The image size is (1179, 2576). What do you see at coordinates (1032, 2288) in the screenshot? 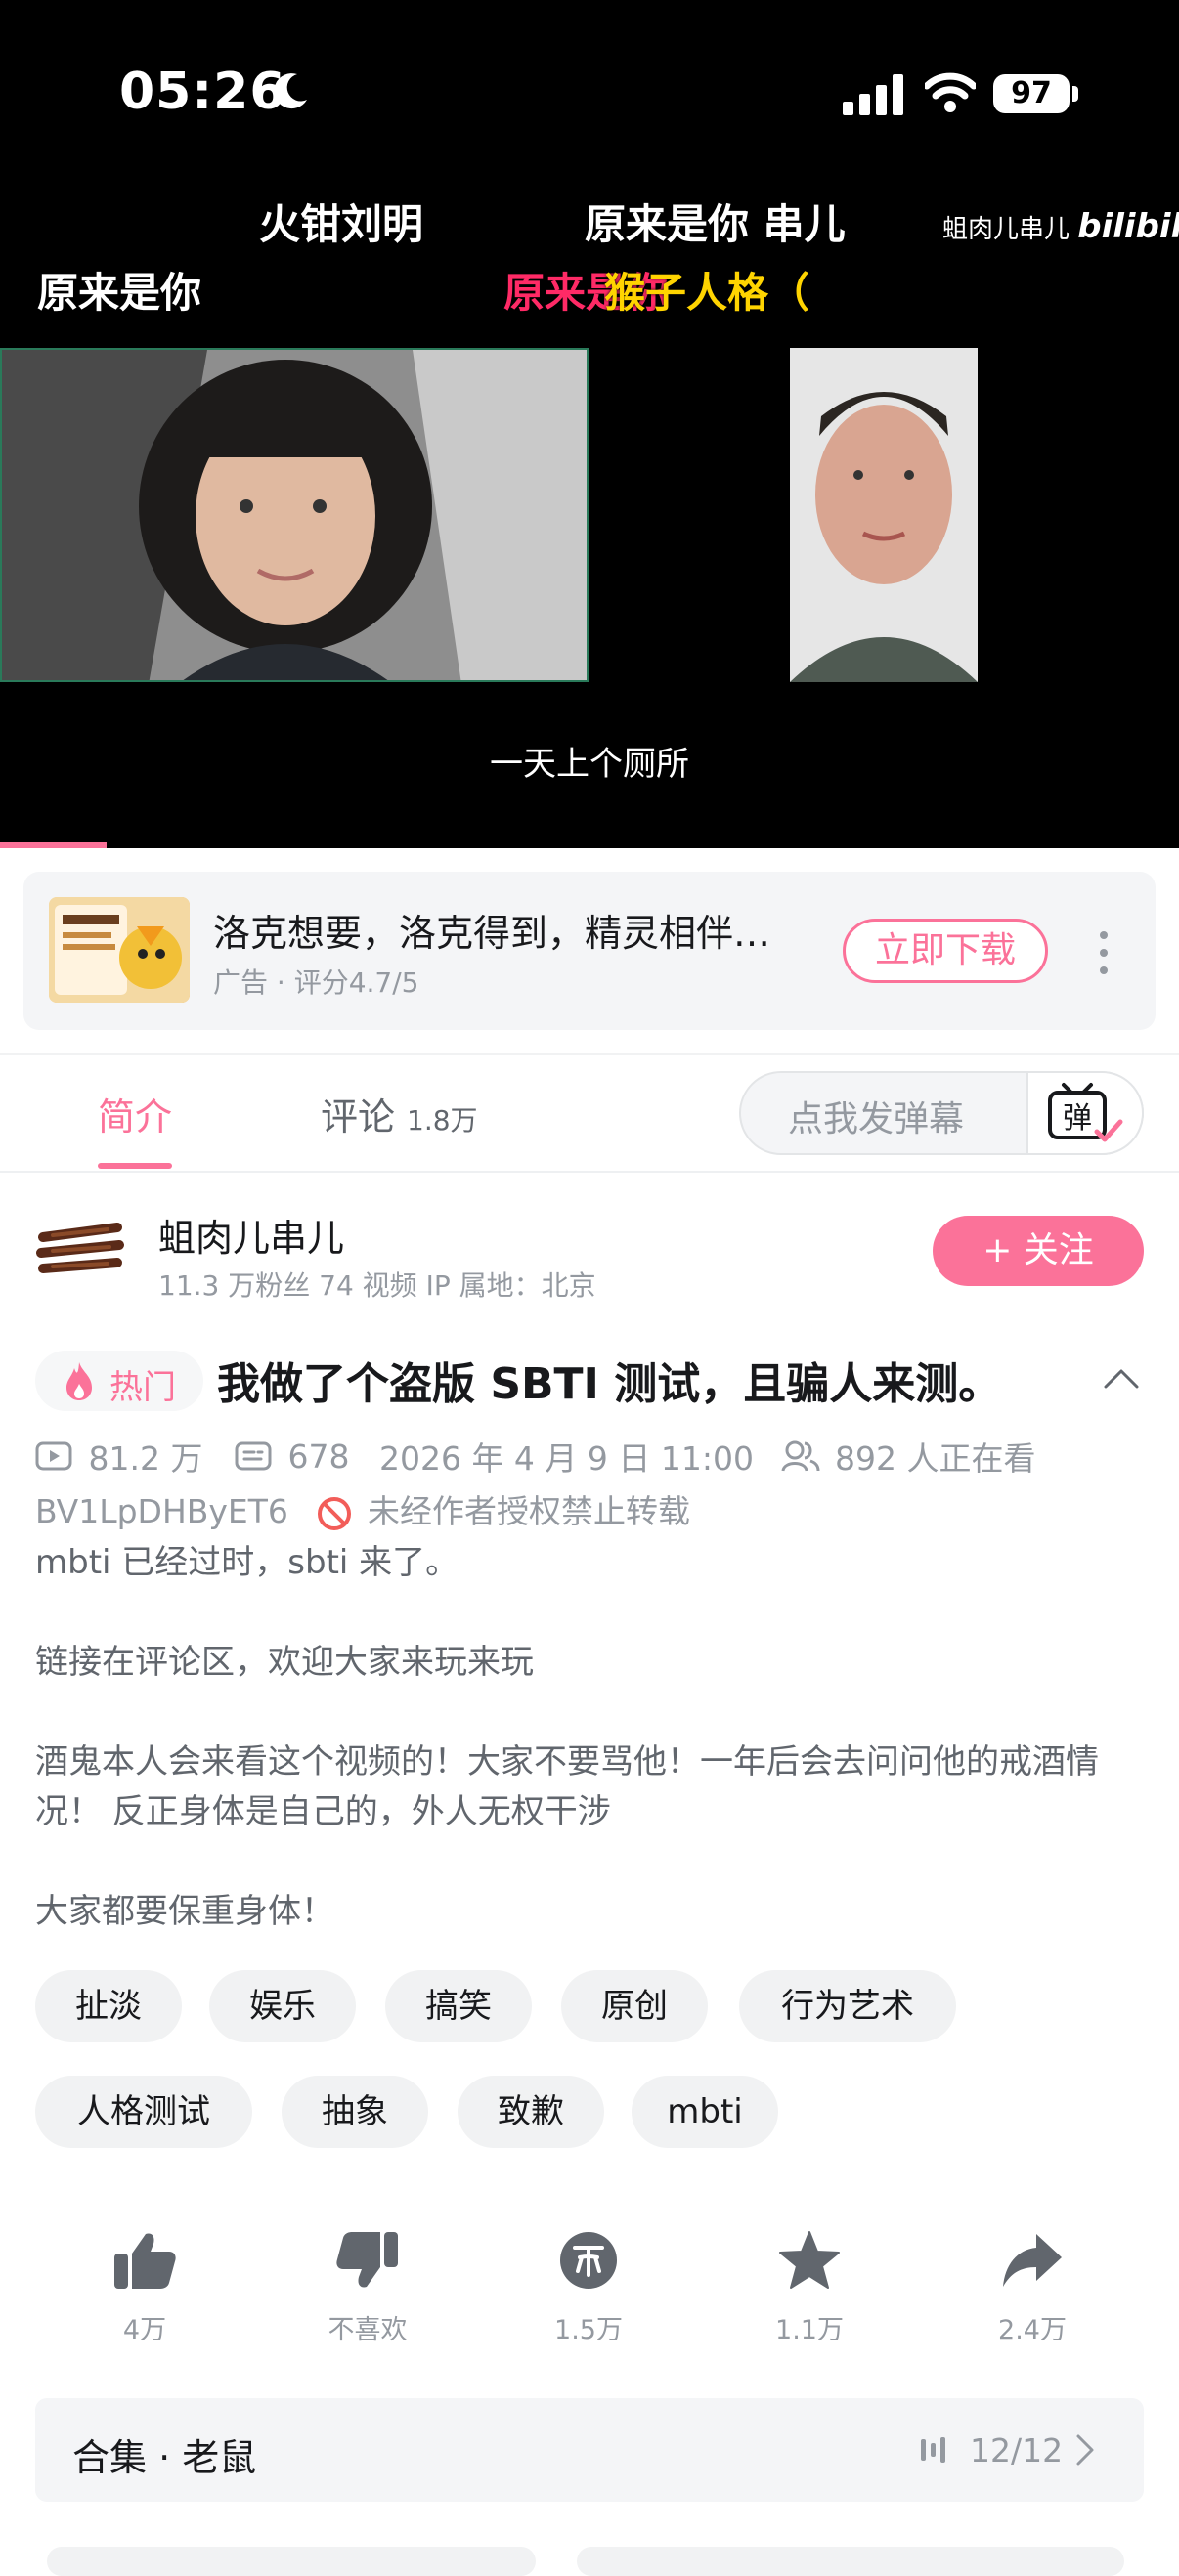
I see `share-button: 2.4万` at bounding box center [1032, 2288].